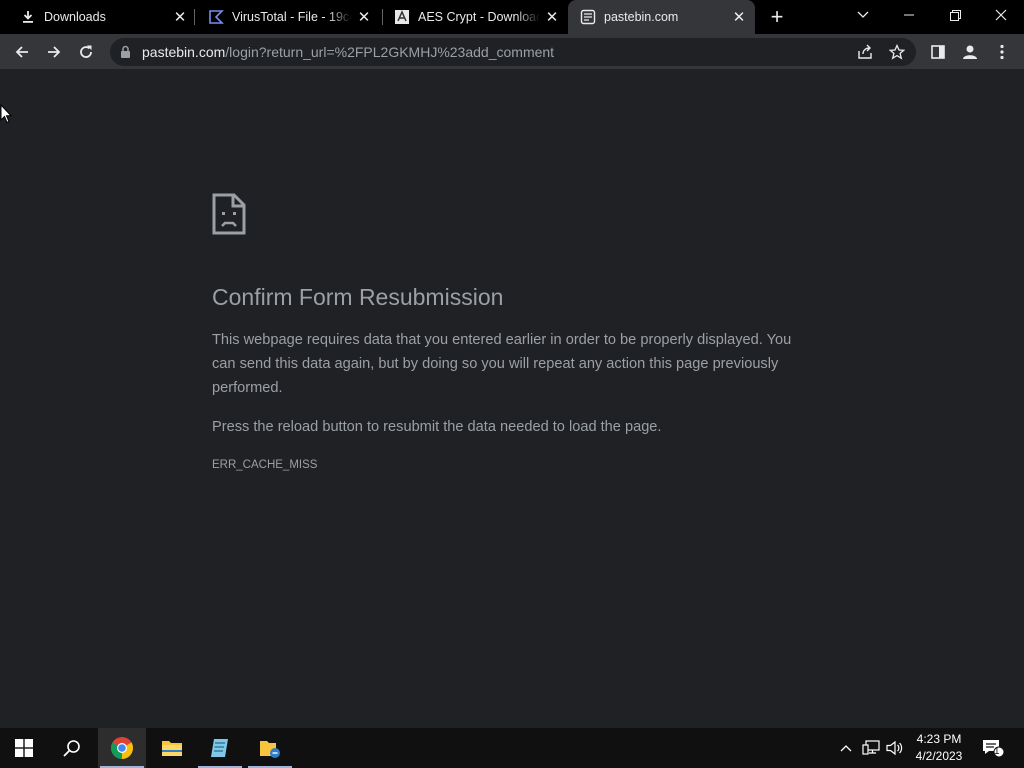 This screenshot has height=768, width=1024. I want to click on taskbar-folder-app, so click(270, 748).